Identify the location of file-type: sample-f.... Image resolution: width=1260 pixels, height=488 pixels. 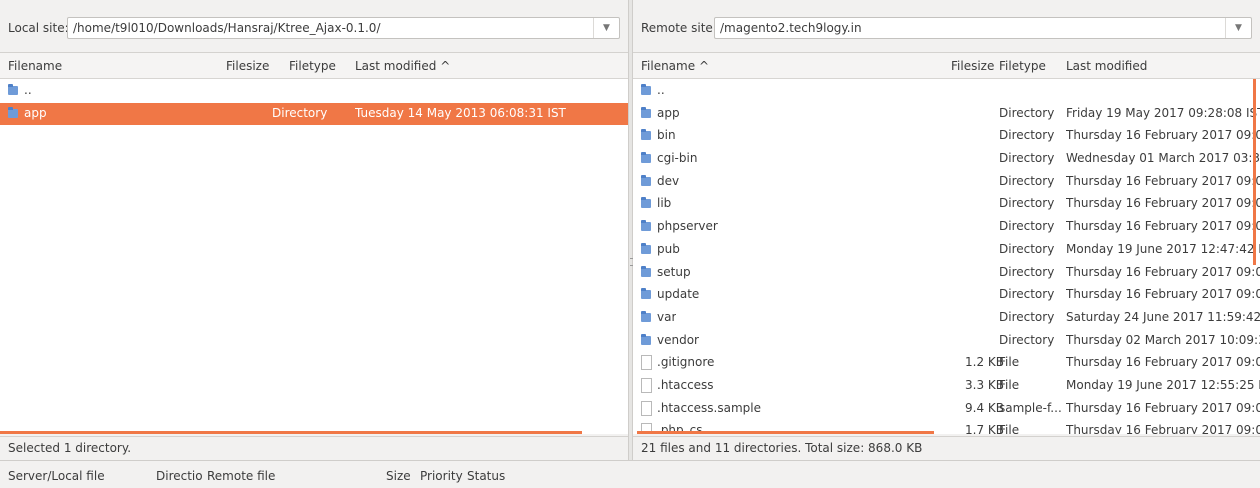
(1030, 407).